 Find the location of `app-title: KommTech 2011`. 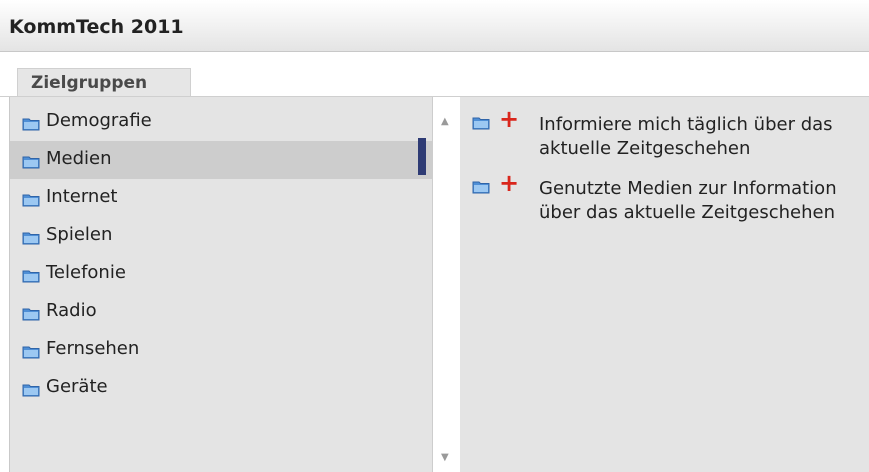

app-title: KommTech 2011 is located at coordinates (96, 27).